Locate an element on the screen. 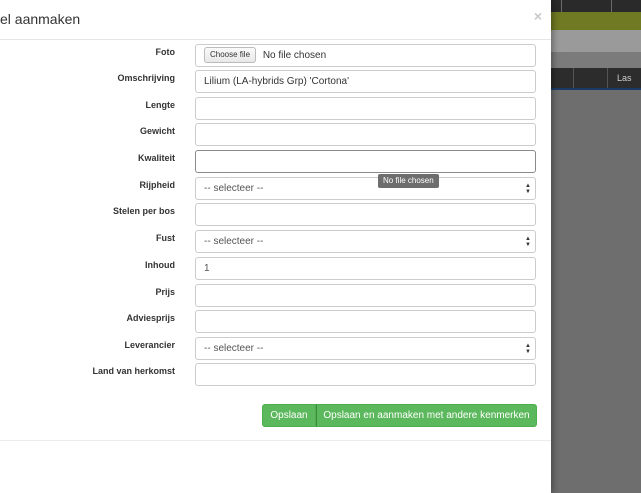  leverancier-label: Leverancier is located at coordinates (149, 345).